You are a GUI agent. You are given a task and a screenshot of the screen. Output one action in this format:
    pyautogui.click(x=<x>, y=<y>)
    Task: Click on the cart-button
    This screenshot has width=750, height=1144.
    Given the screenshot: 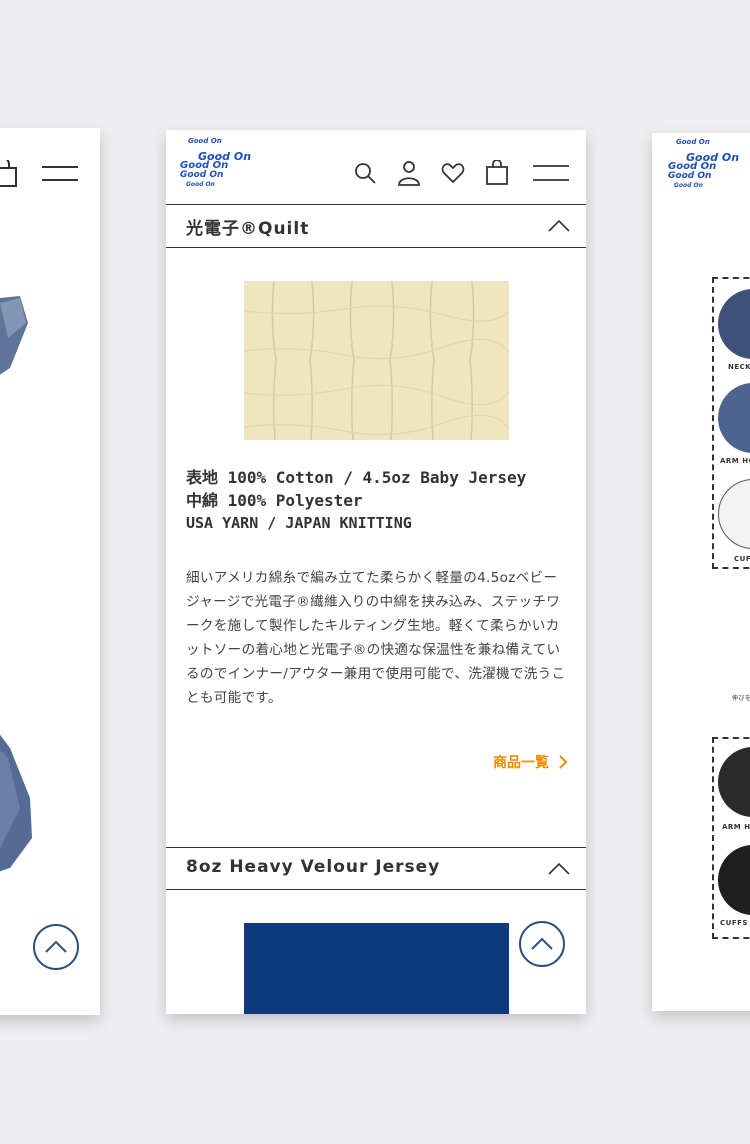 What is the action you would take?
    pyautogui.click(x=497, y=173)
    